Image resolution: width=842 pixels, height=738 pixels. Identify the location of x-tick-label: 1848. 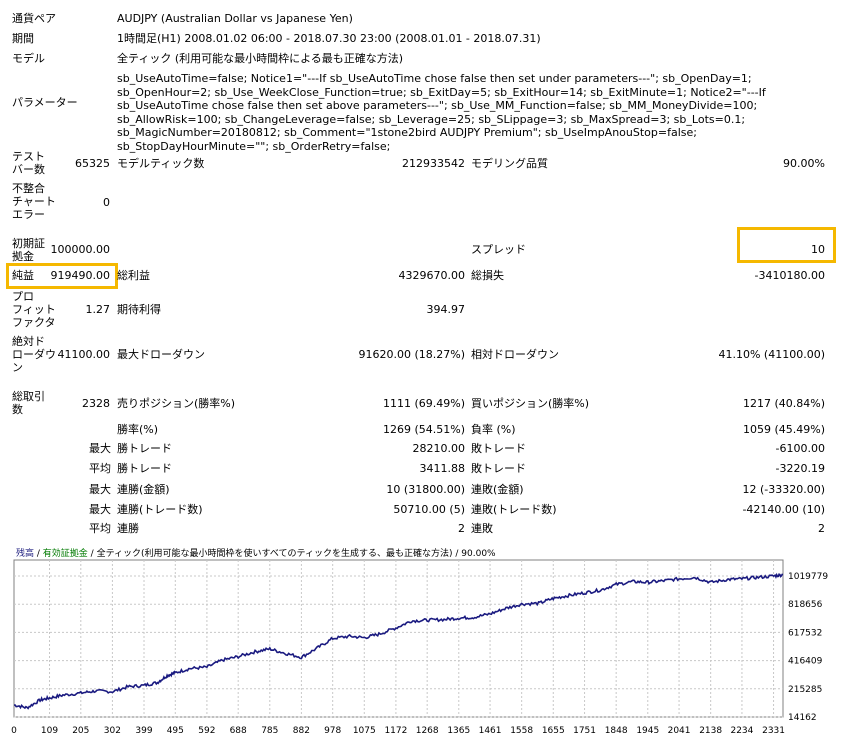
(616, 731).